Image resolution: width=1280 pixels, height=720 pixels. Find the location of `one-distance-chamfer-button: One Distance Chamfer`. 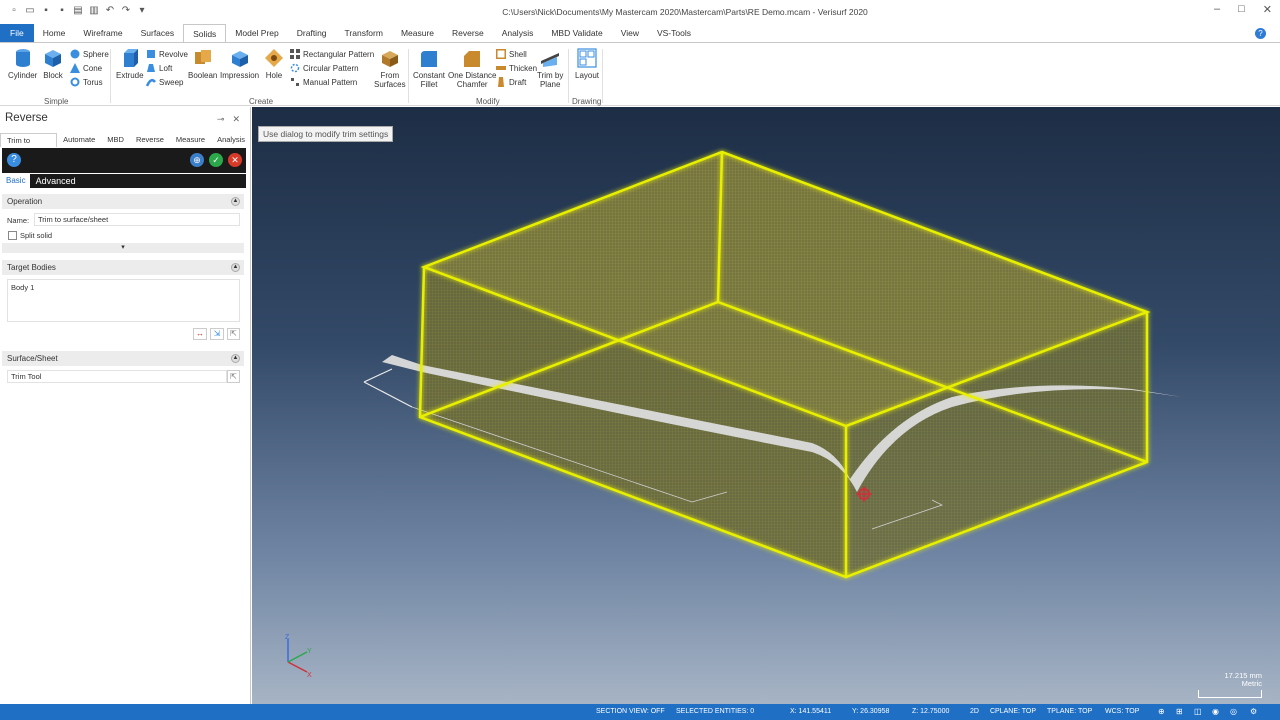

one-distance-chamfer-button: One Distance Chamfer is located at coordinates (472, 68).